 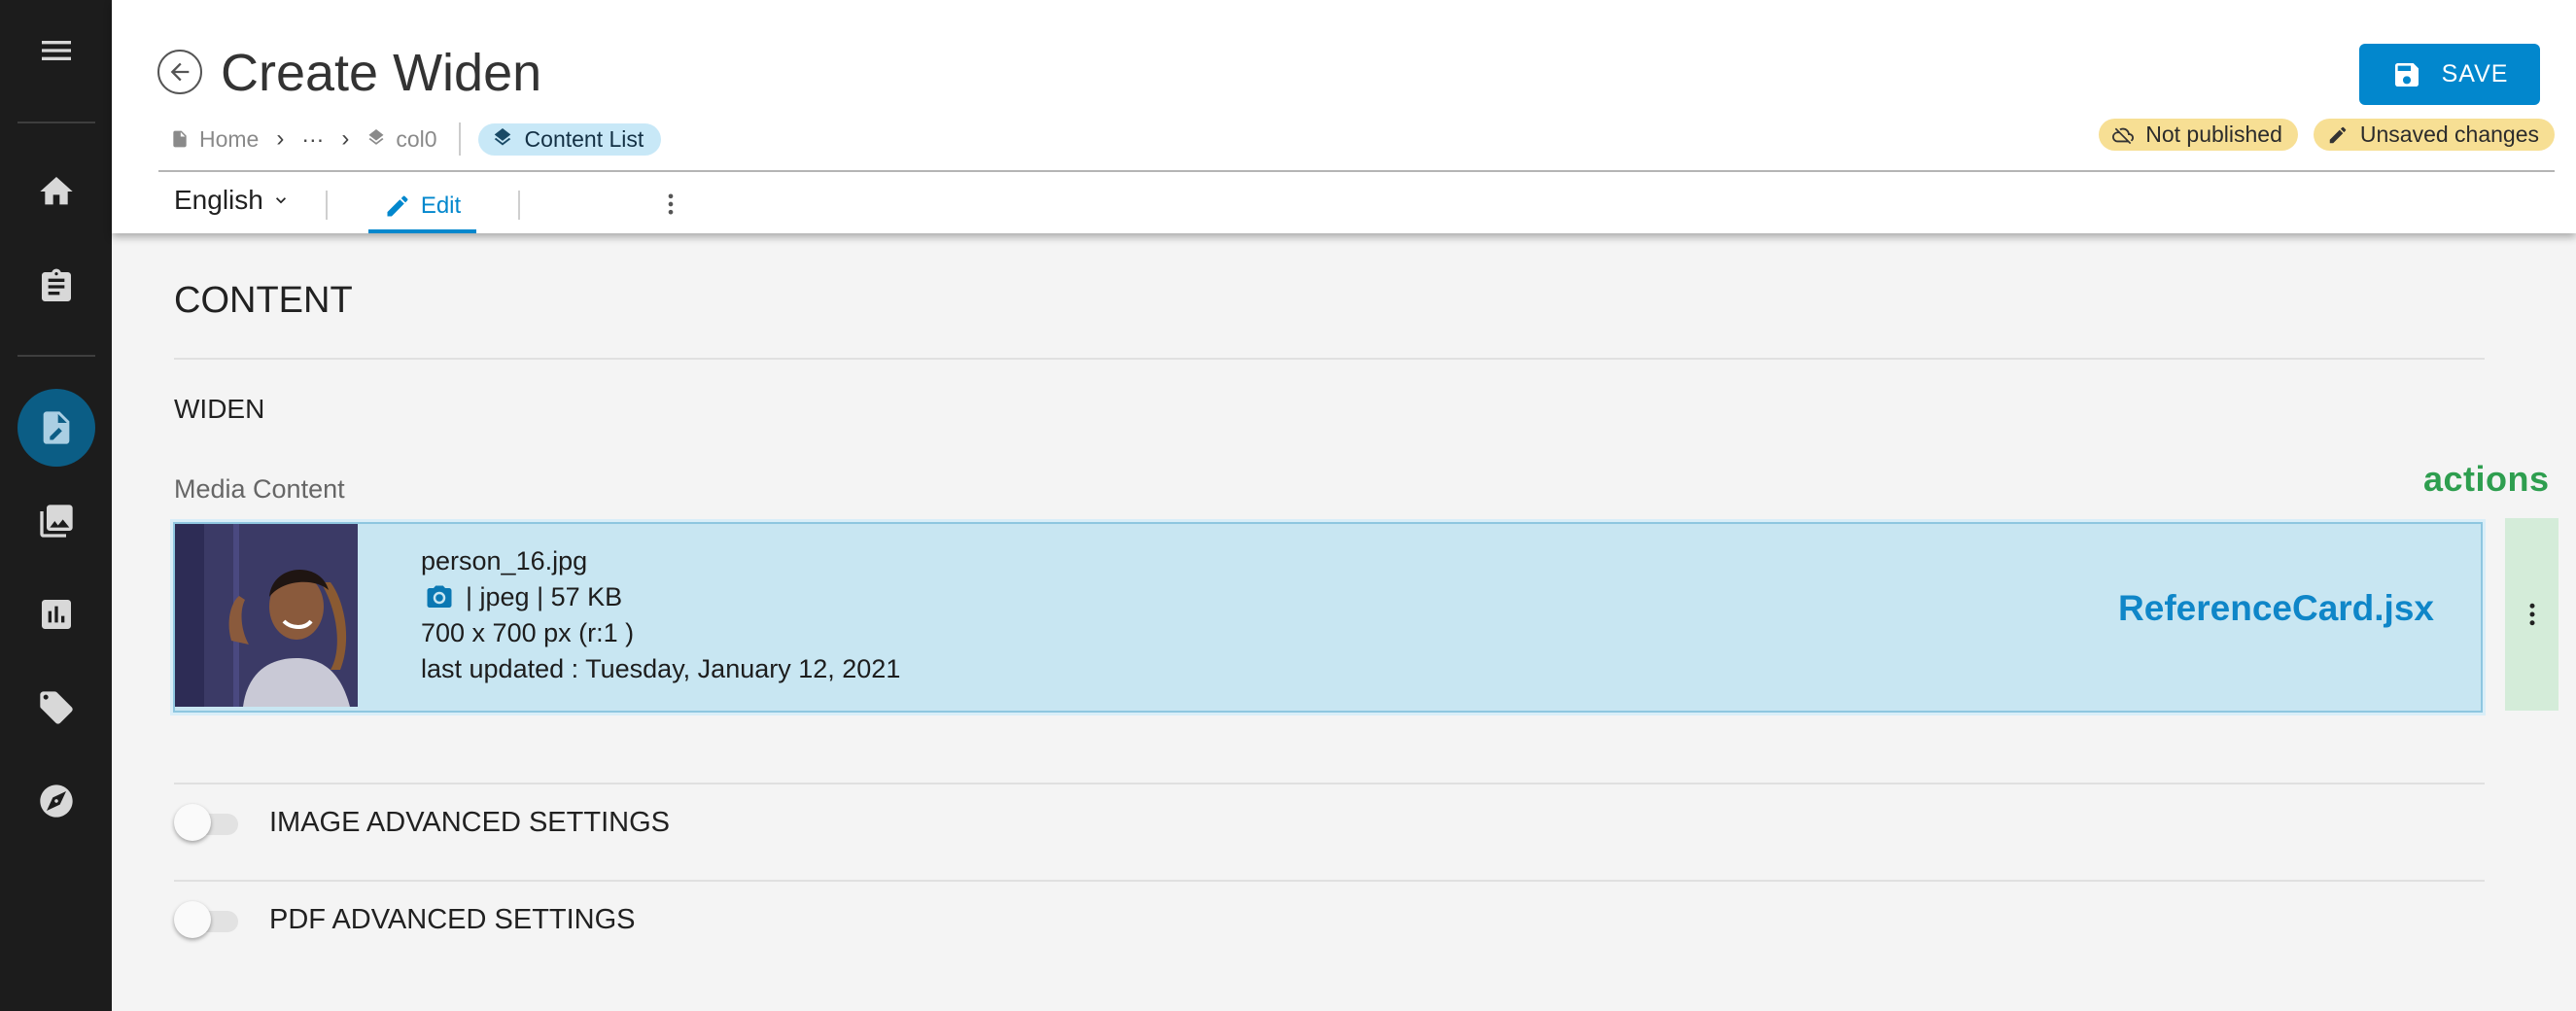 What do you see at coordinates (263, 300) in the screenshot?
I see `content-heading: CONTENT` at bounding box center [263, 300].